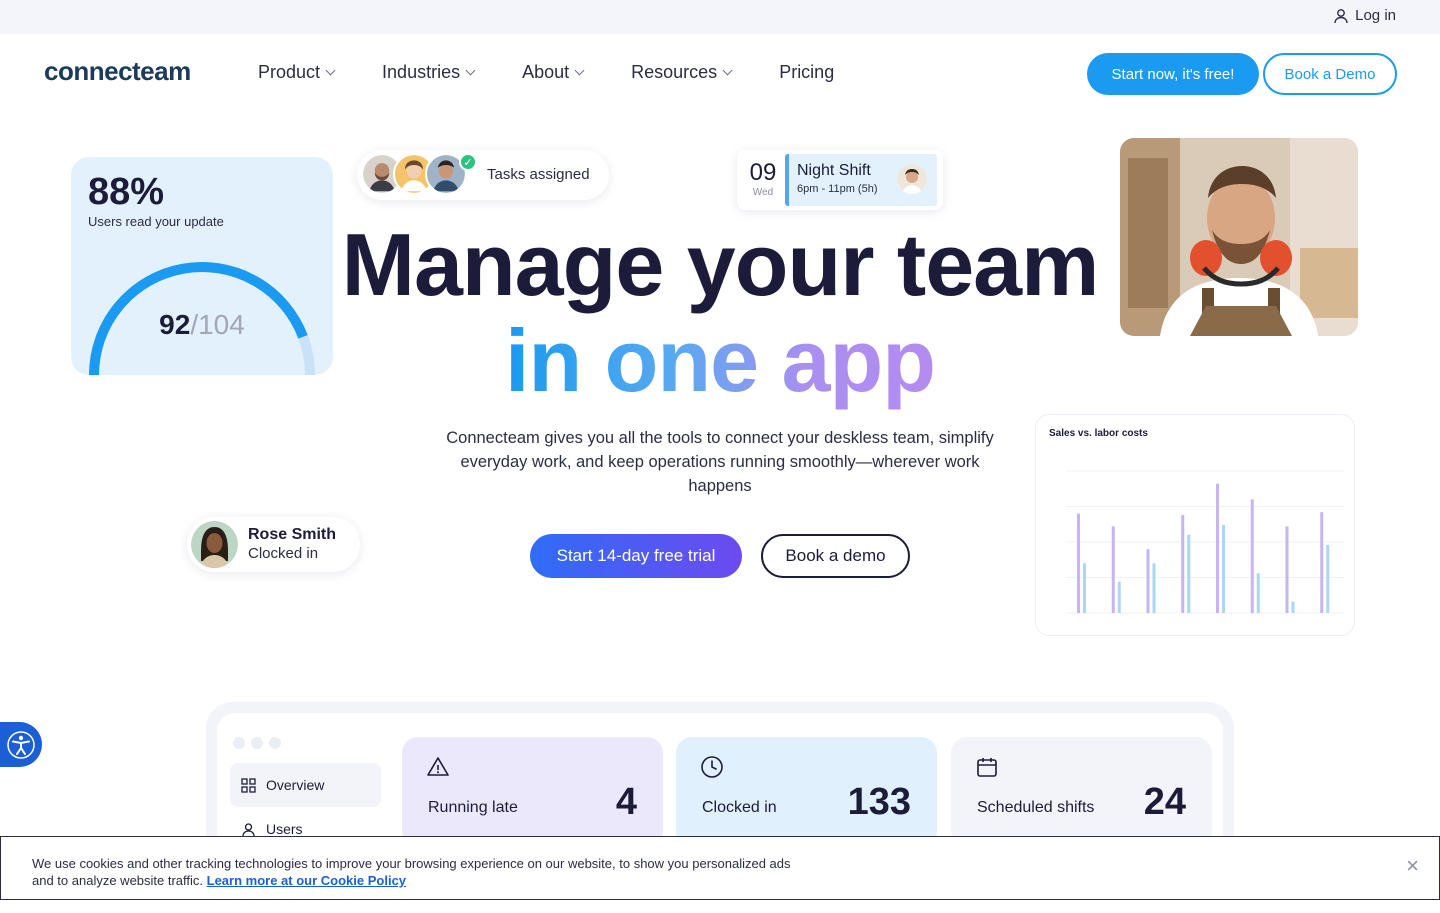  I want to click on shift-card: 09 Wed Night Shift 6pm - 11pm (5h), so click(840, 180).